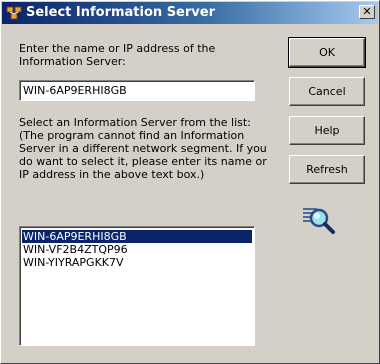 The image size is (380, 364). What do you see at coordinates (132, 135) in the screenshot?
I see `instructions-line-2: (The program cannot find an Information` at bounding box center [132, 135].